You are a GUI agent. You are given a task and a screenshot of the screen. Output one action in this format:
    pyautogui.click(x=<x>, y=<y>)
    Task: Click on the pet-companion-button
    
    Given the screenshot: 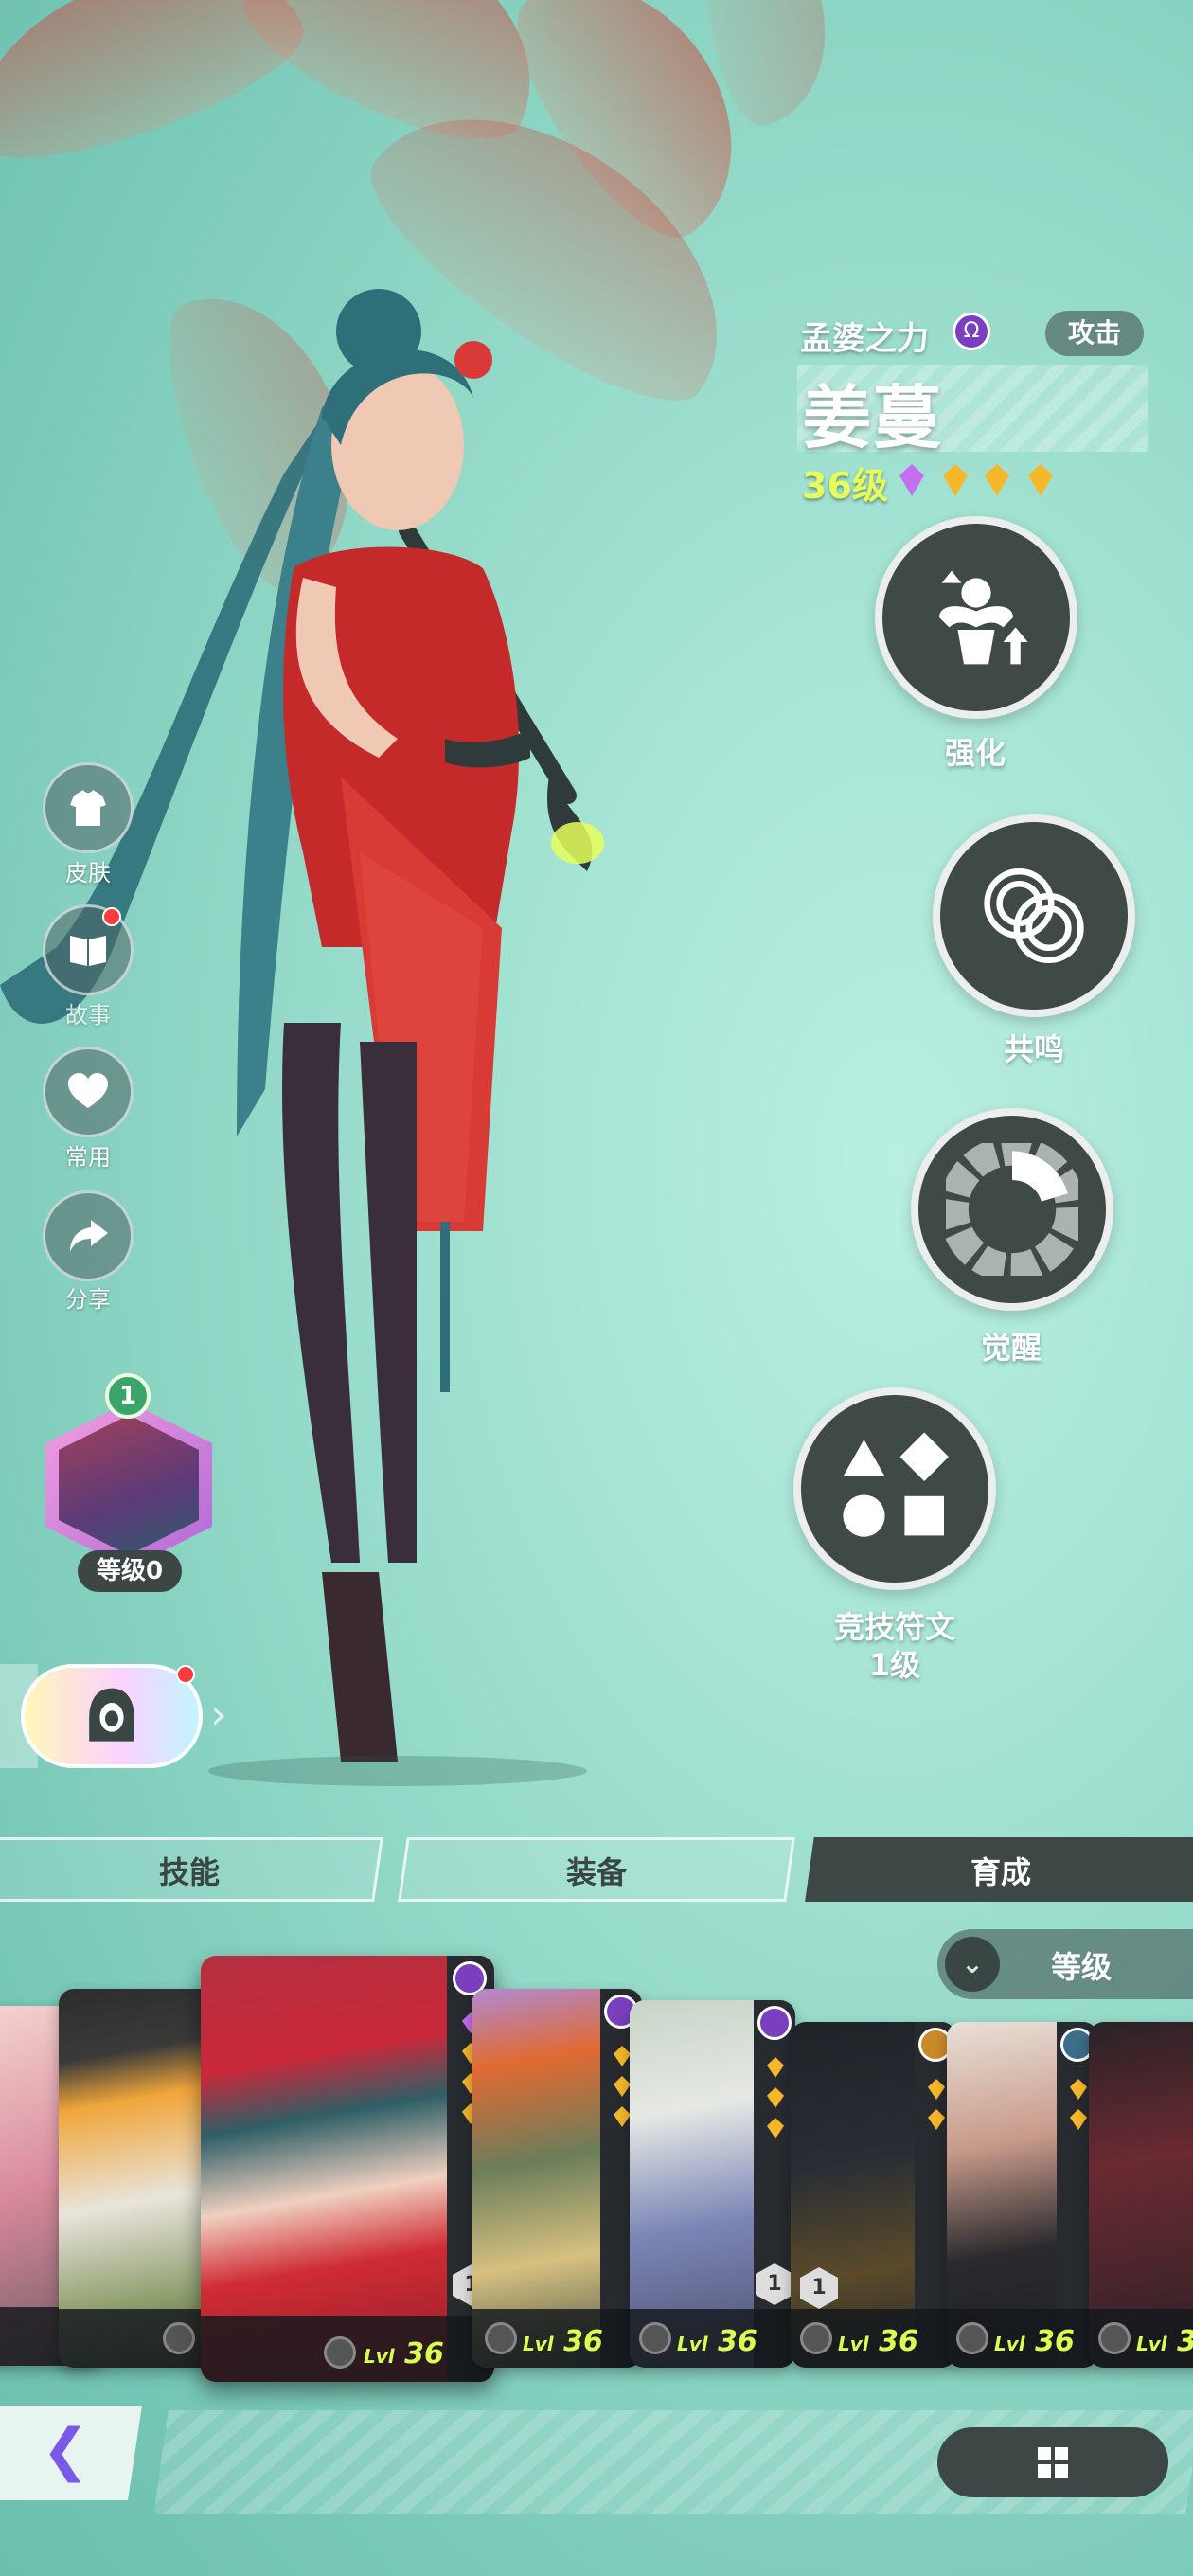 What is the action you would take?
    pyautogui.click(x=112, y=1716)
    